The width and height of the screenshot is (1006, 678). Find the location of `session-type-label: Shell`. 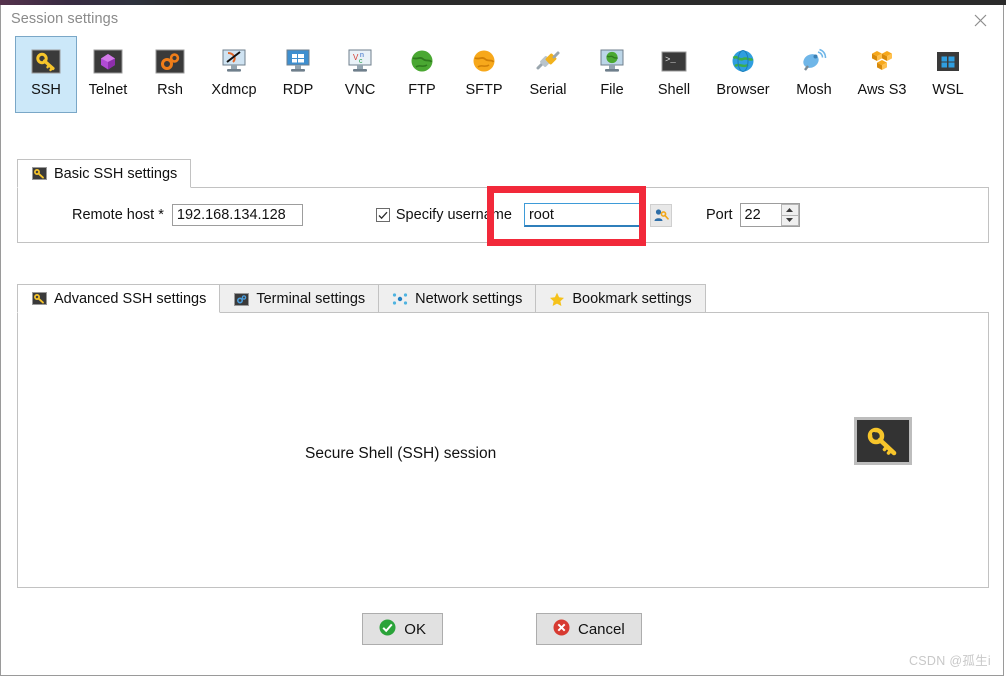

session-type-label: Shell is located at coordinates (674, 90).